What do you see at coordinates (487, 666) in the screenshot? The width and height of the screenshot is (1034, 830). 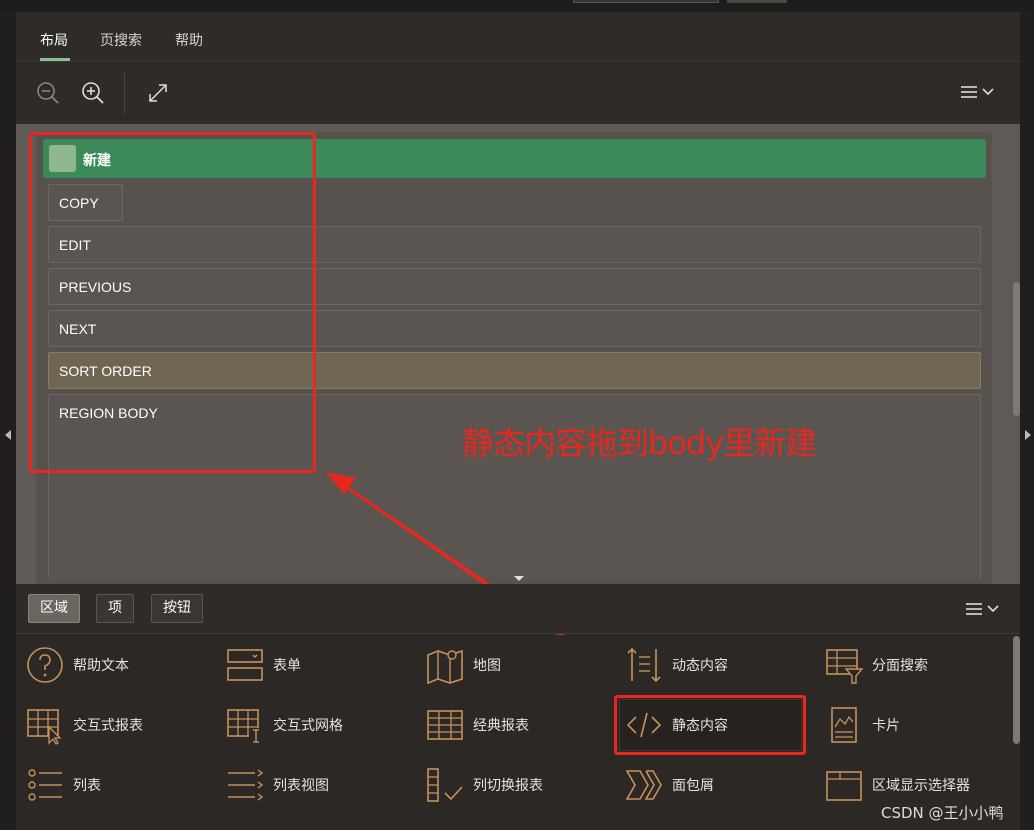 I see `gallery-item-label: 地图` at bounding box center [487, 666].